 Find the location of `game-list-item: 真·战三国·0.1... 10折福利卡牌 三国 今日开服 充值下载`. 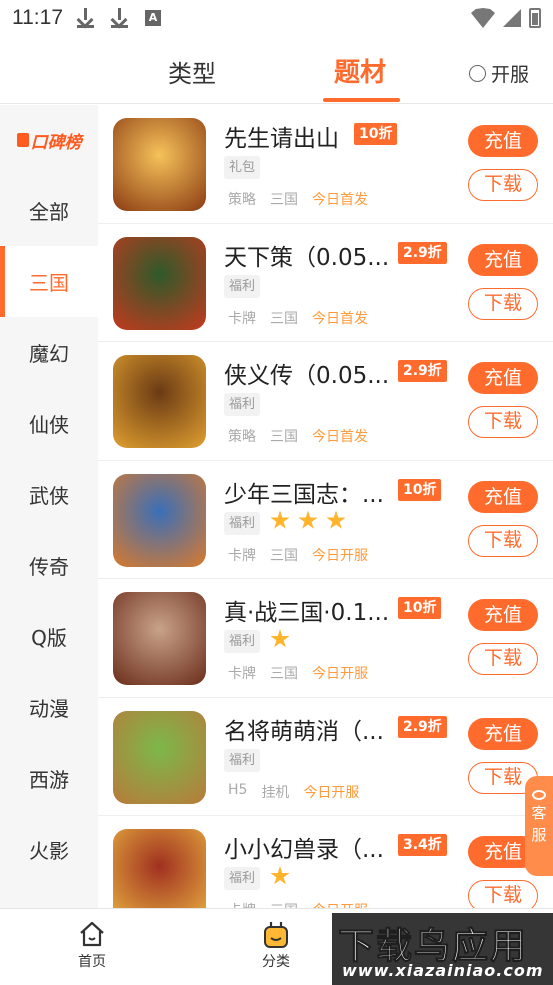

game-list-item: 真·战三国·0.1... 10折福利卡牌 三国 今日开服 充值下载 is located at coordinates (325, 638).